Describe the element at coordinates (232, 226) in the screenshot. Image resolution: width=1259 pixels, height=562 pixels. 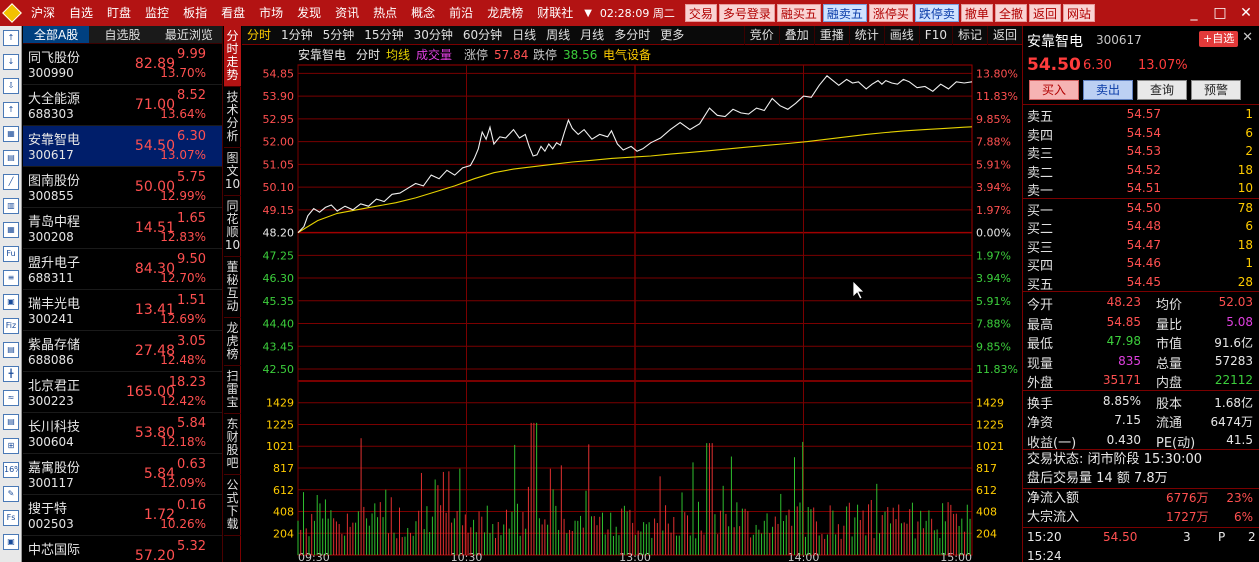
I see `side-tab: 同花顺10` at that location.